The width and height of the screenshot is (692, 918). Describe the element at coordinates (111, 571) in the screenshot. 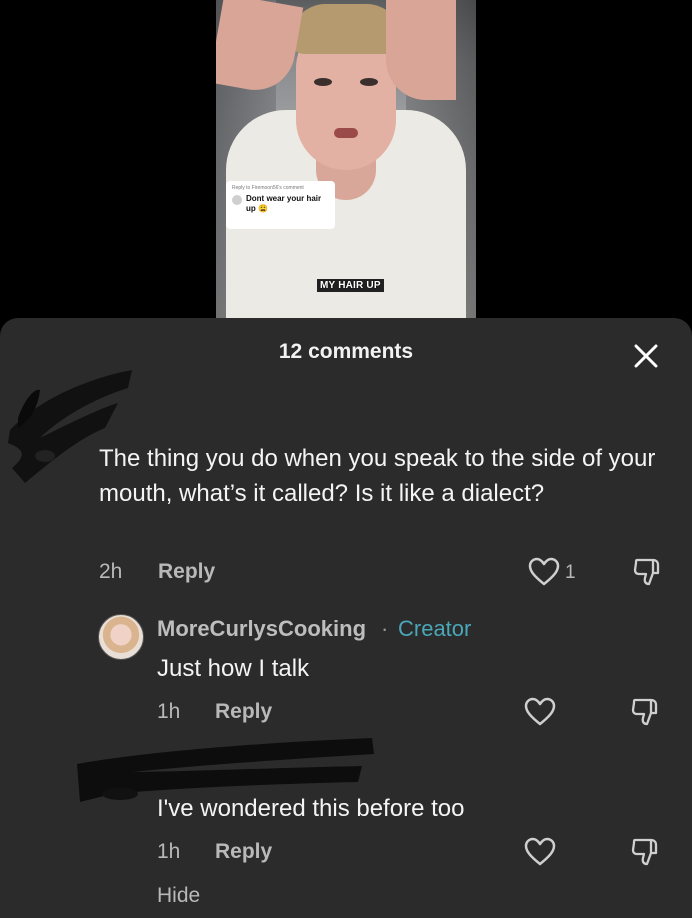

I see `comment-timestamp: 2h` at that location.